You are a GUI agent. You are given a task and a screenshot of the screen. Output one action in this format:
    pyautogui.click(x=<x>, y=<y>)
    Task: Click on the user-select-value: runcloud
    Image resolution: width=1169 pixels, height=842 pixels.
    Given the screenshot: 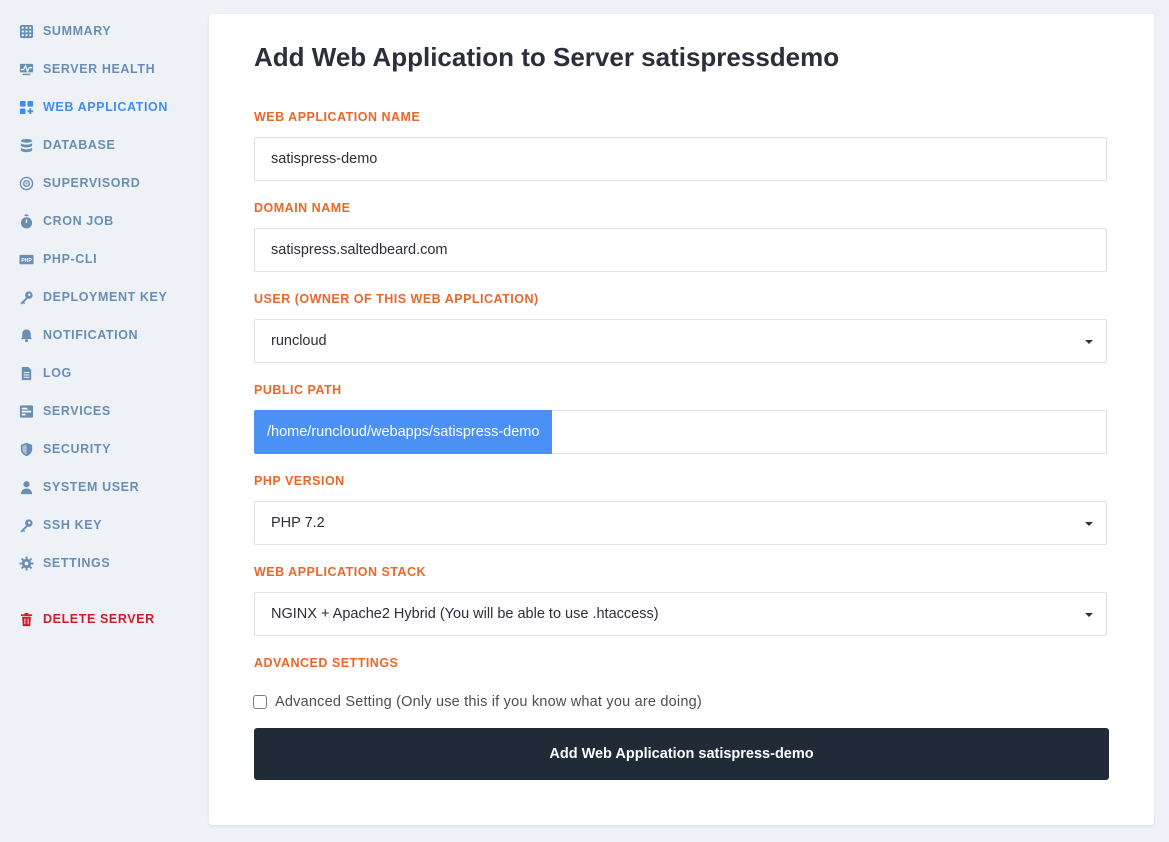 What is the action you would take?
    pyautogui.click(x=299, y=341)
    